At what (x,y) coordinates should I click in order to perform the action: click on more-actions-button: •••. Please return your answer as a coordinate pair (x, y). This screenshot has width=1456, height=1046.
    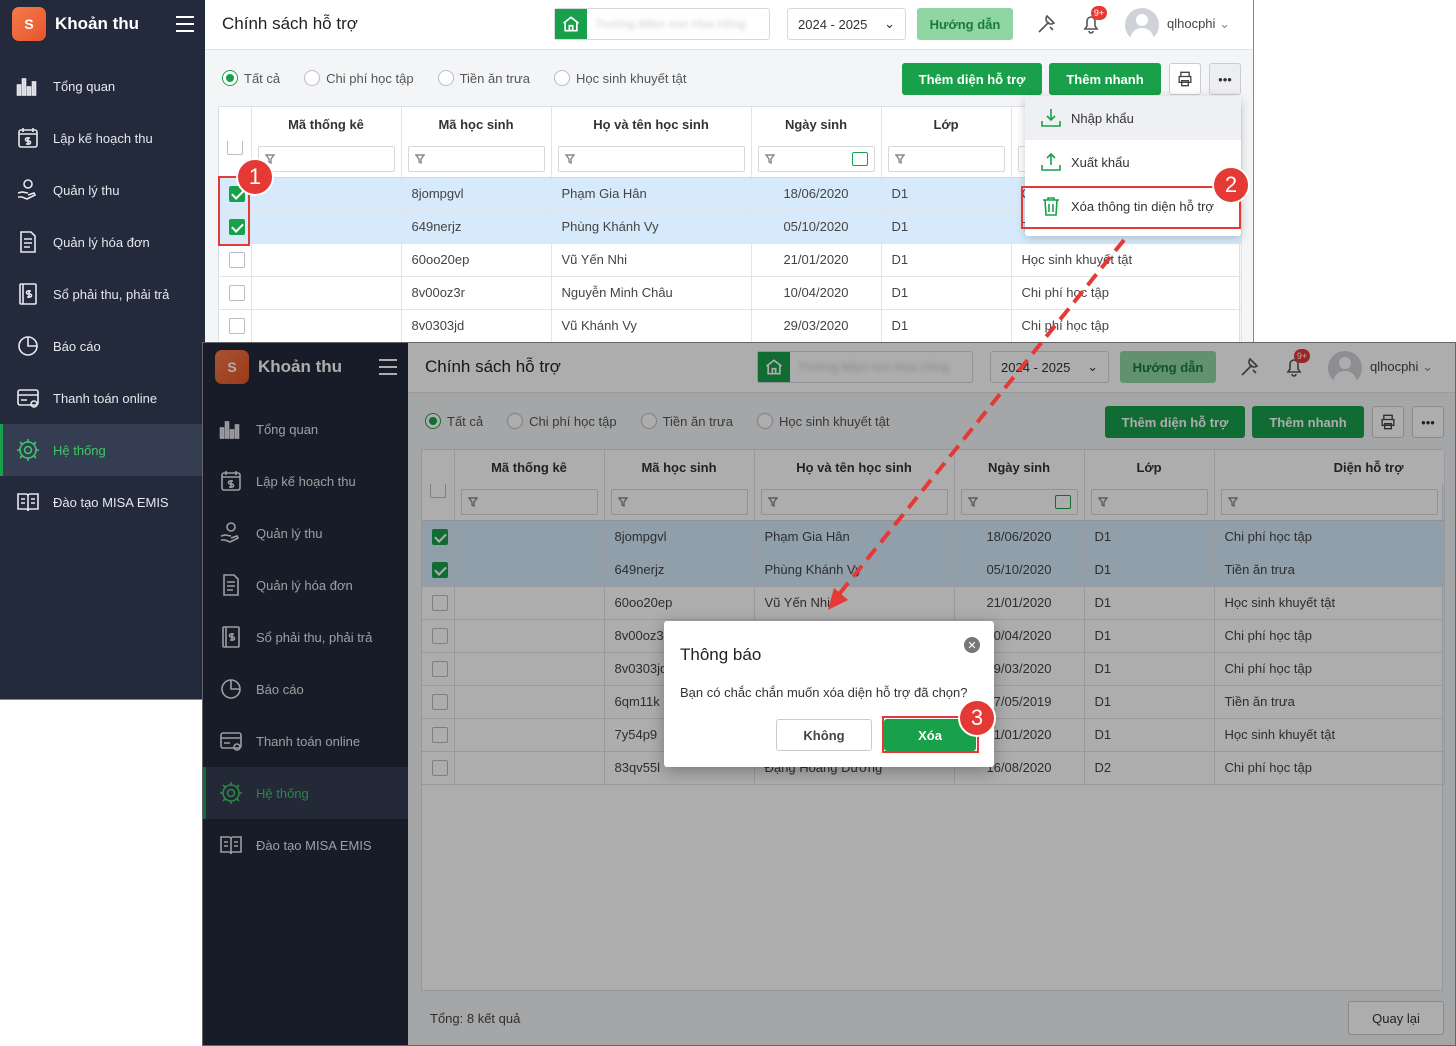
    Looking at the image, I should click on (1225, 79).